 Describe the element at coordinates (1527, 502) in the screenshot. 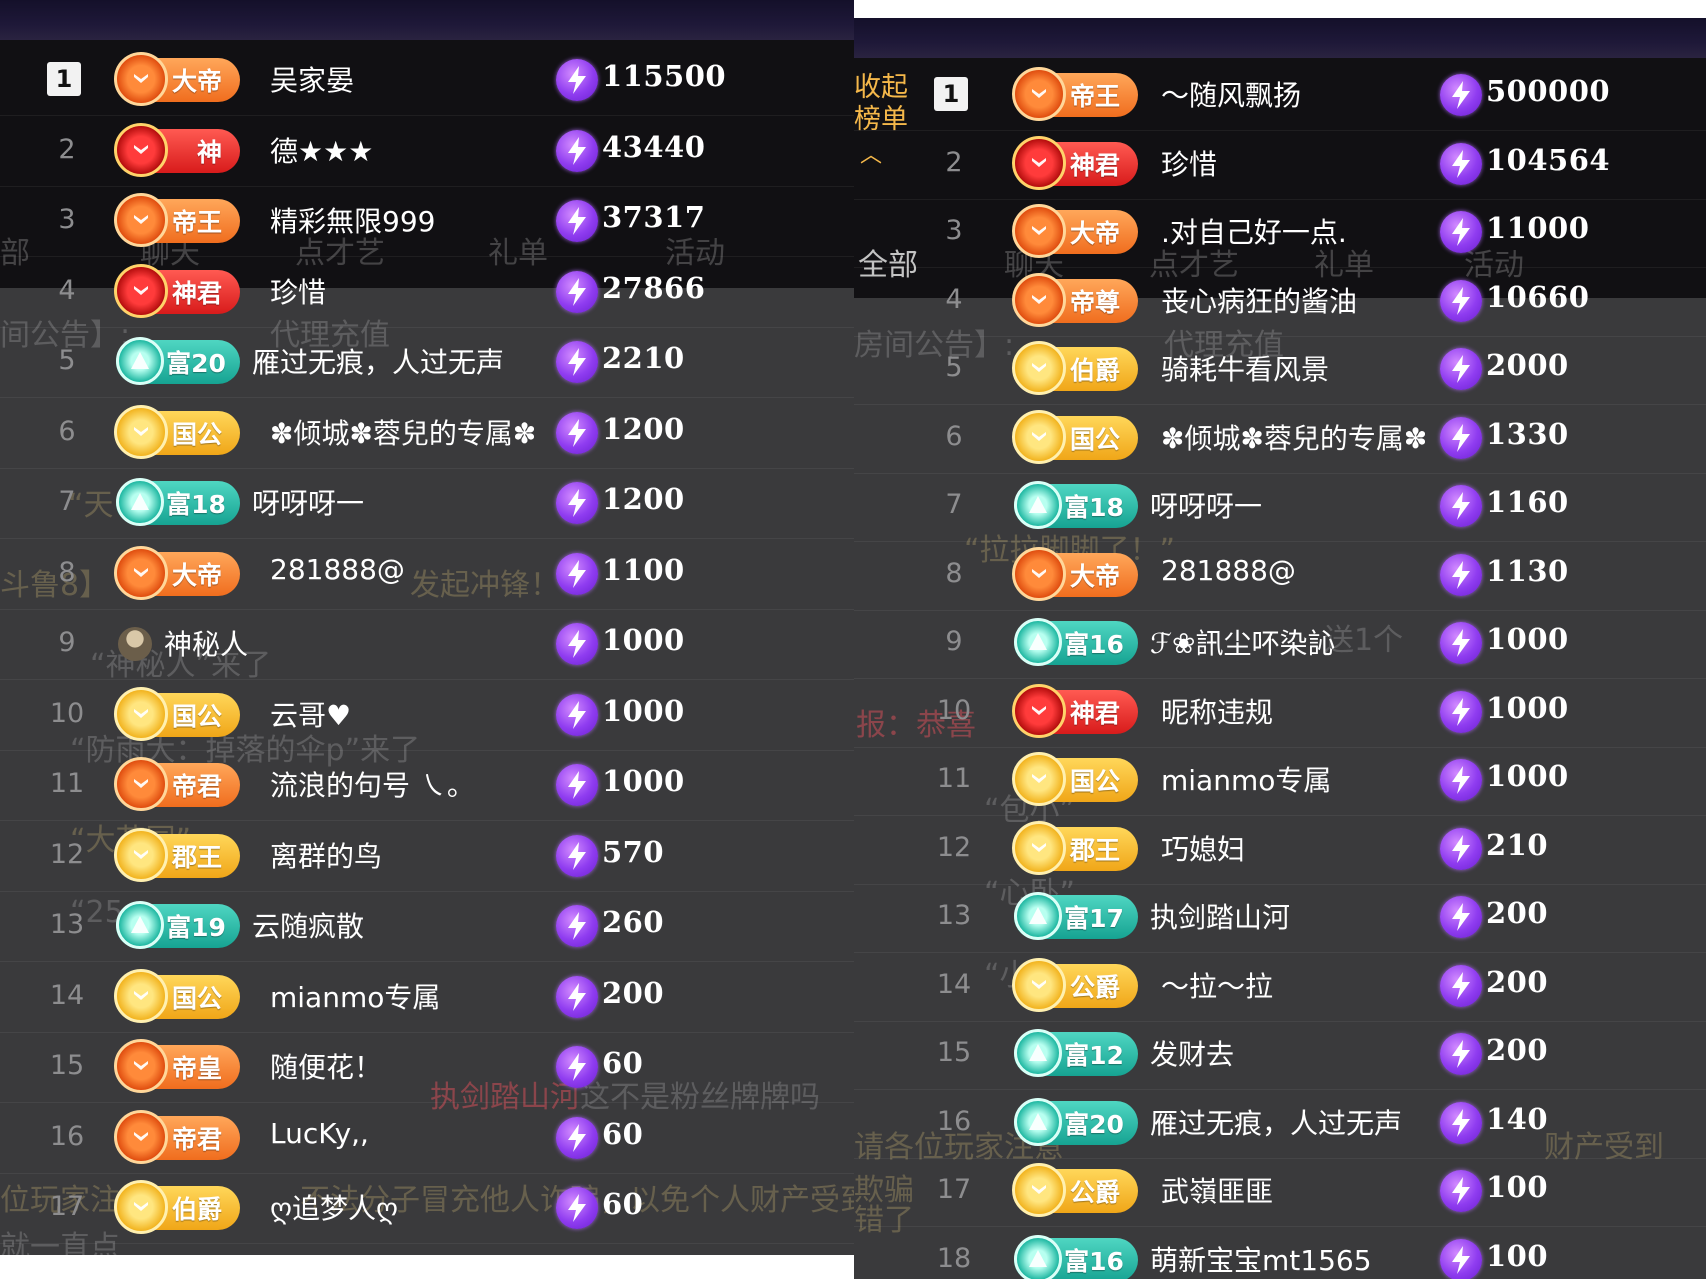

I see `contribution-value: 1160` at that location.